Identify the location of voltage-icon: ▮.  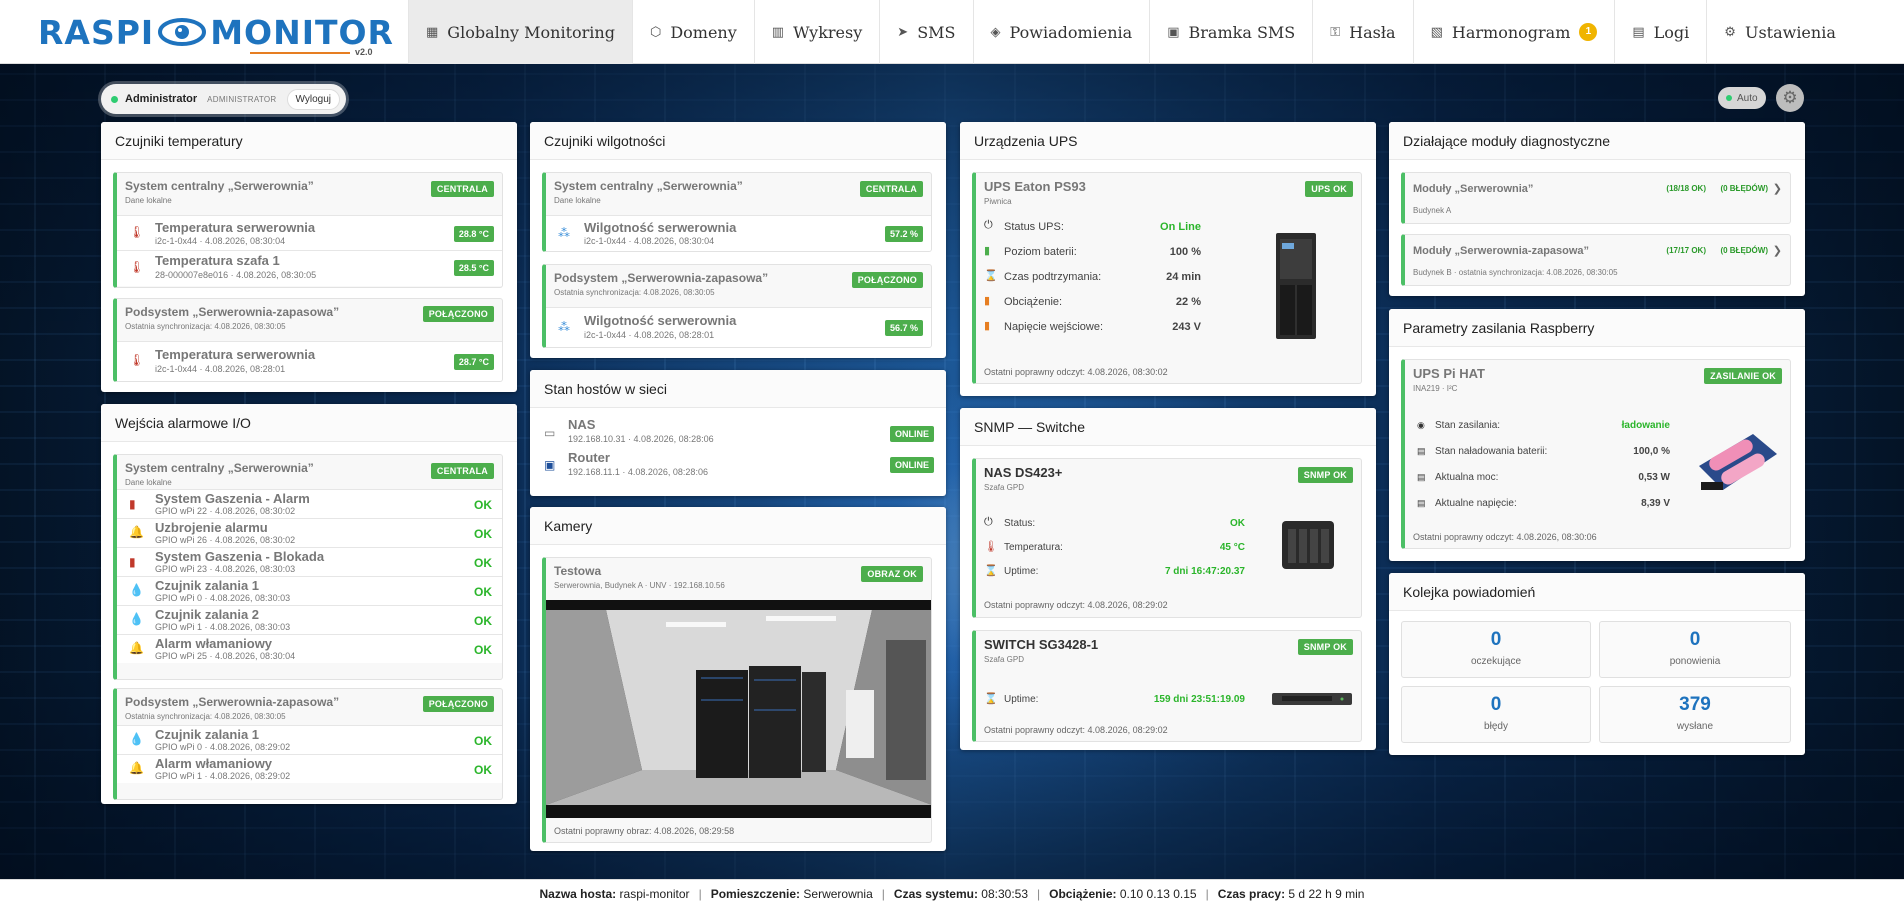
(987, 326).